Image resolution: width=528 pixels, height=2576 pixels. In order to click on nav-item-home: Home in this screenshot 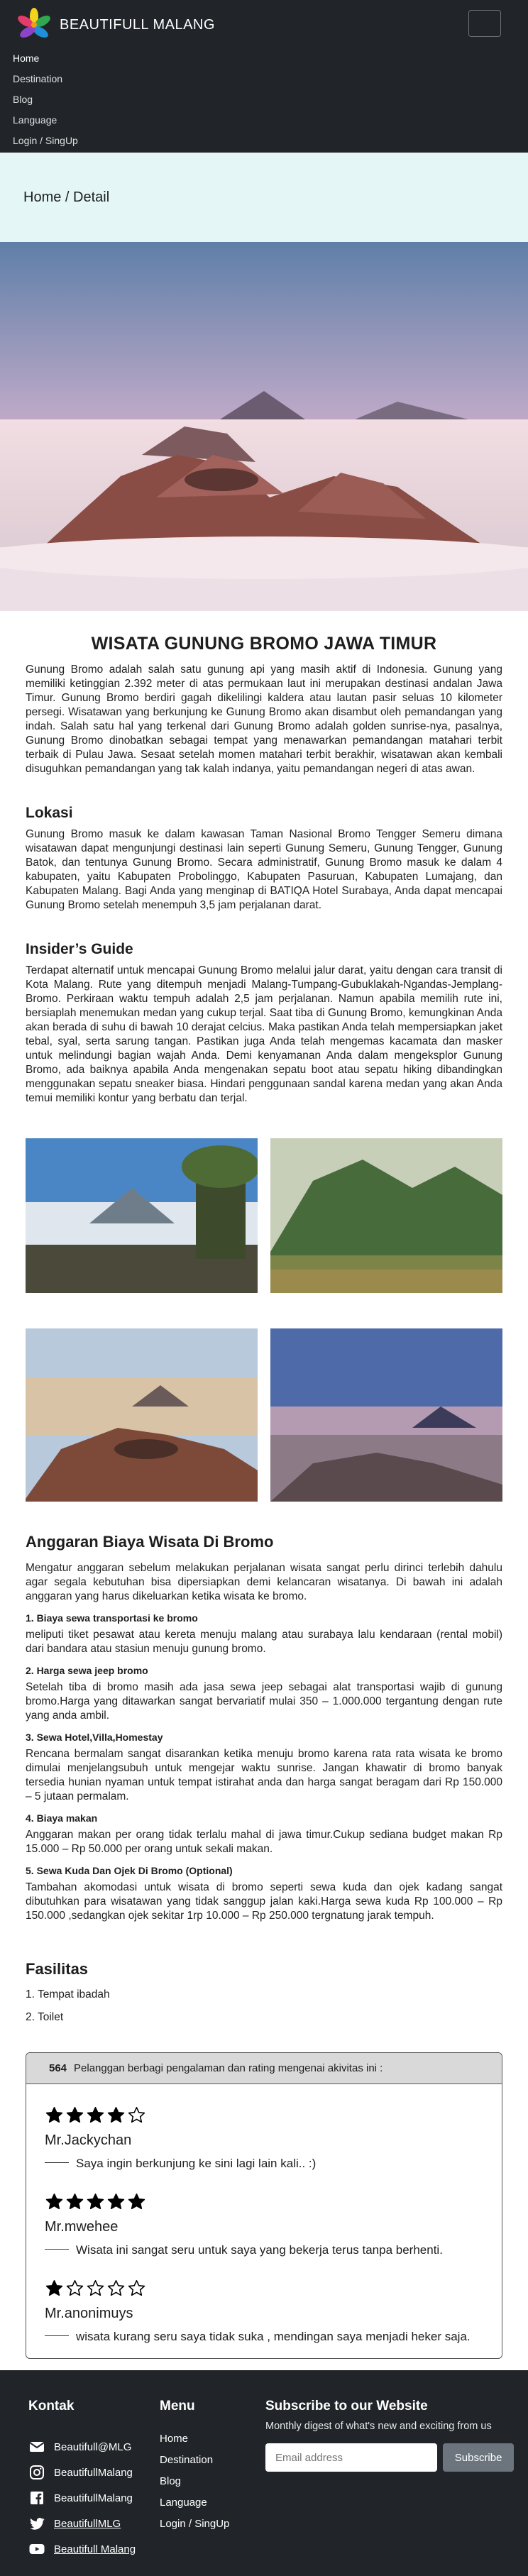, I will do `click(46, 58)`.